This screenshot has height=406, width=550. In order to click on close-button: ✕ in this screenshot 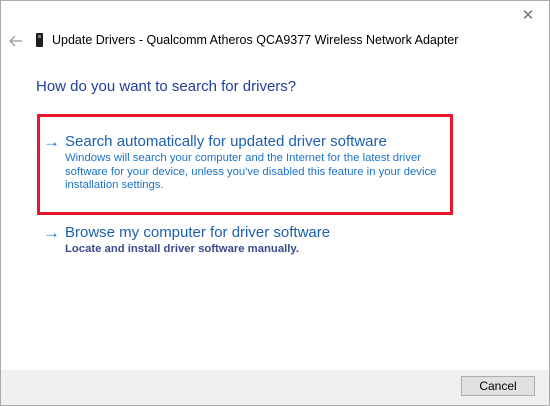, I will do `click(528, 15)`.